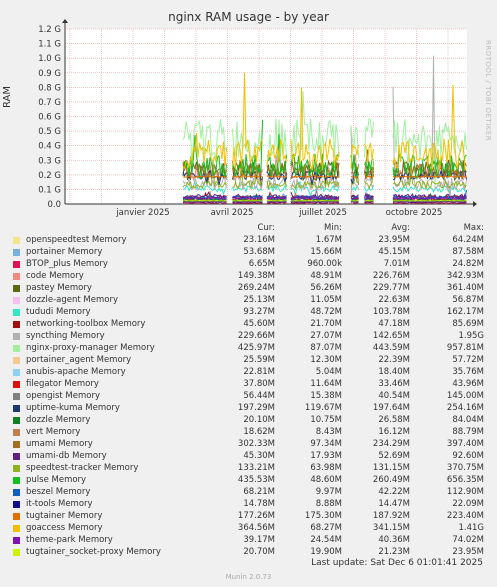 Image resolution: width=497 pixels, height=587 pixels. I want to click on y-tick-label: 1.1 G, so click(49, 45).